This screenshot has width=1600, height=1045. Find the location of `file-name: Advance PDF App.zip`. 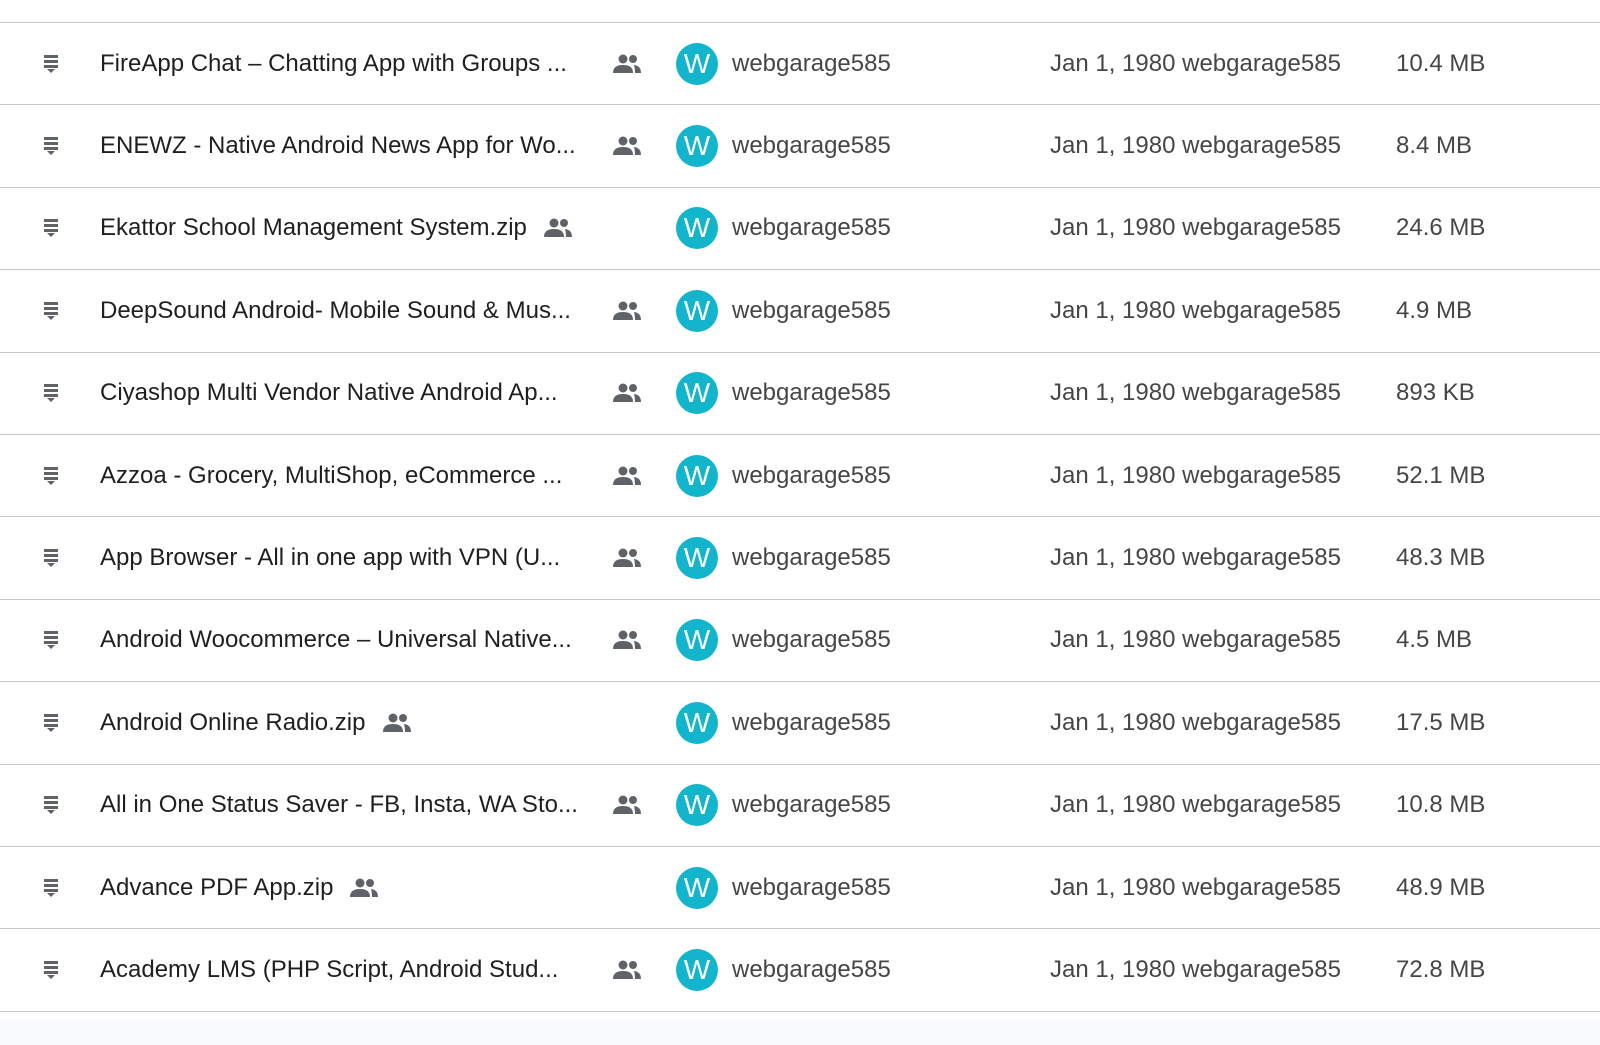

file-name: Advance PDF App.zip is located at coordinates (216, 888).